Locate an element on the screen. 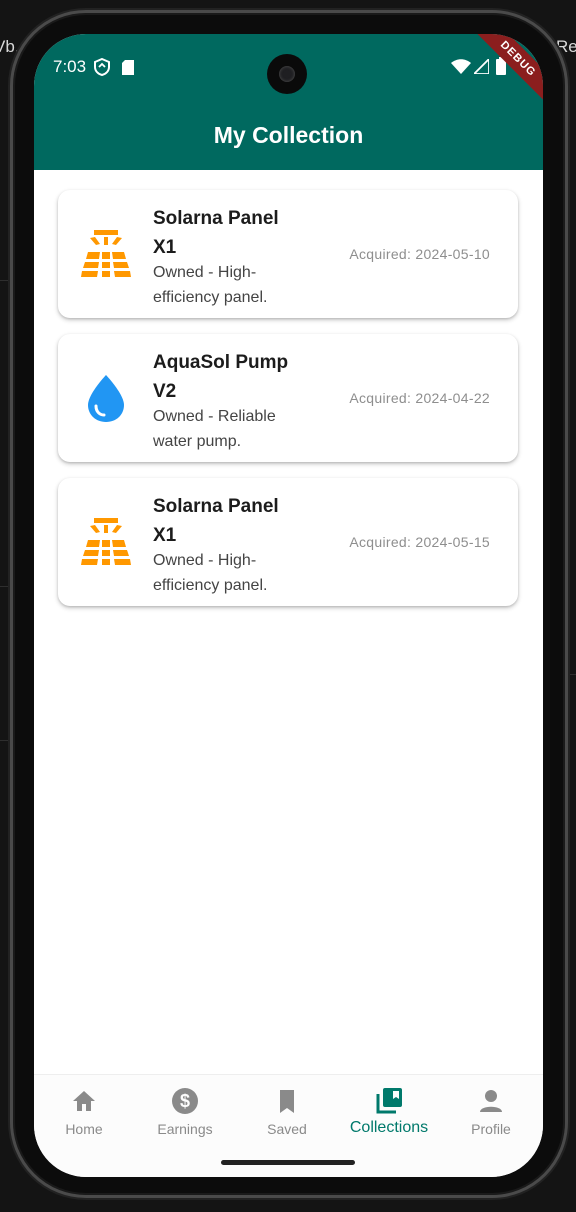  person-icon is located at coordinates (491, 1101).